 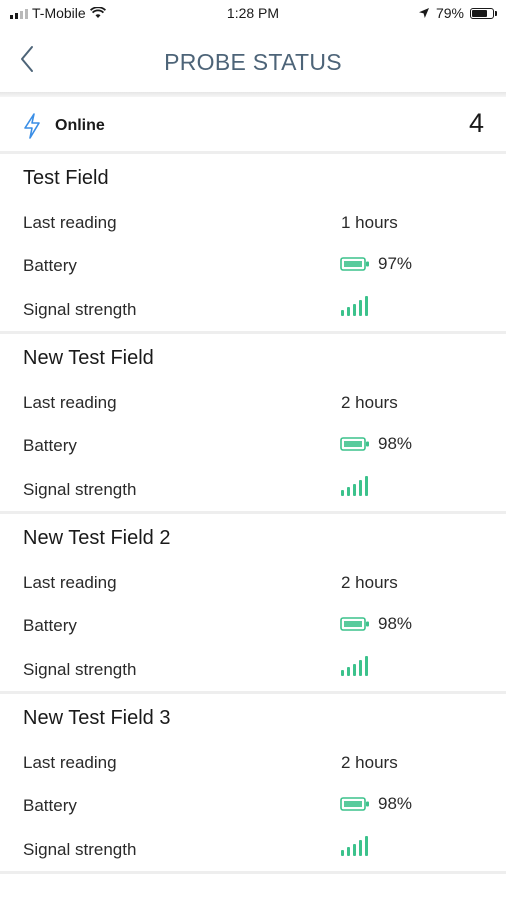 What do you see at coordinates (369, 222) in the screenshot?
I see `last-reading-value: 1 hours` at bounding box center [369, 222].